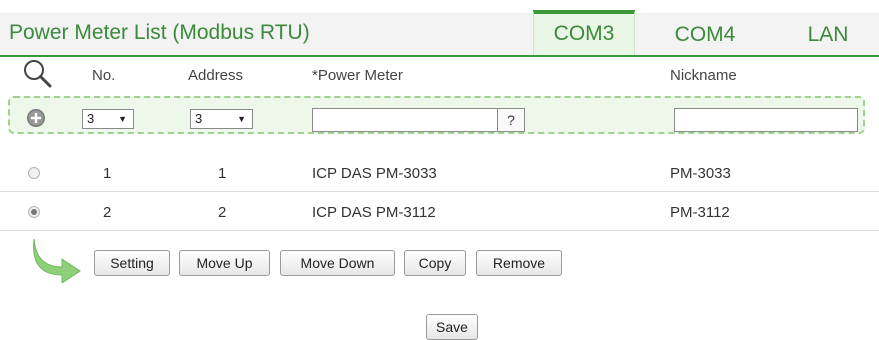 This screenshot has width=879, height=340. Describe the element at coordinates (57, 260) in the screenshot. I see `curved-arrow-icon` at that location.